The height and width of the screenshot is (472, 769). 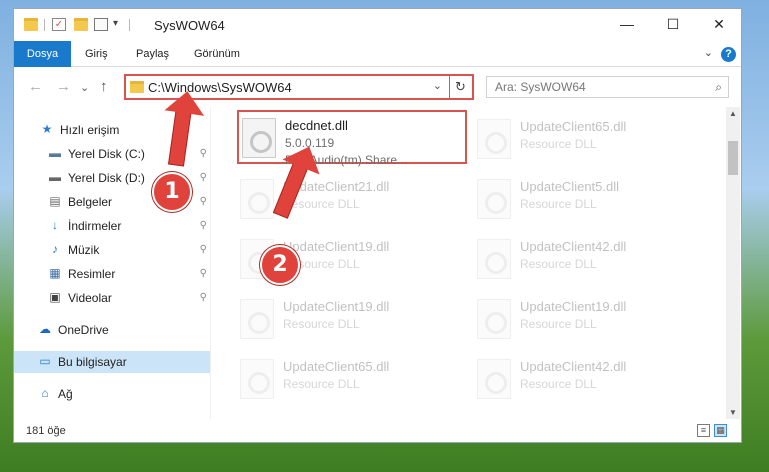 What do you see at coordinates (210, 263) in the screenshot?
I see `divider` at bounding box center [210, 263].